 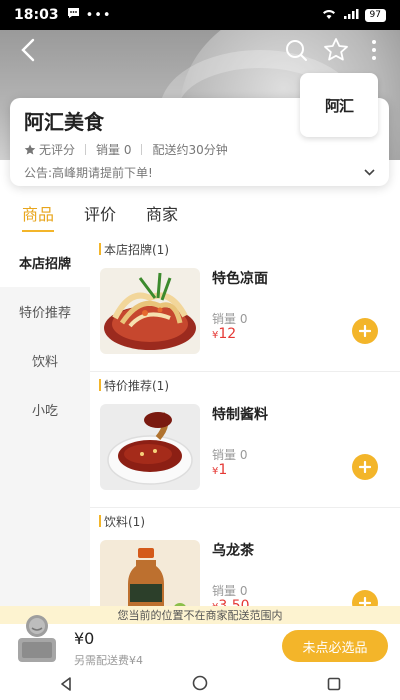 What do you see at coordinates (336, 50) in the screenshot?
I see `favorite-star-icon` at bounding box center [336, 50].